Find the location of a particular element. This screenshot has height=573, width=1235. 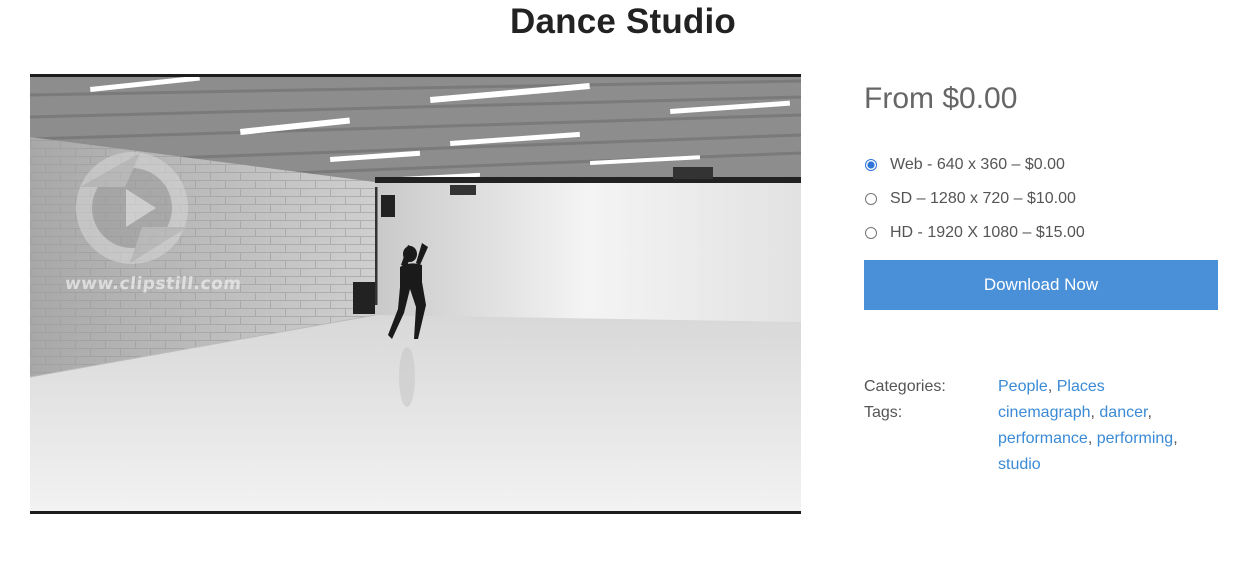

option-hd-radio is located at coordinates (871, 233).